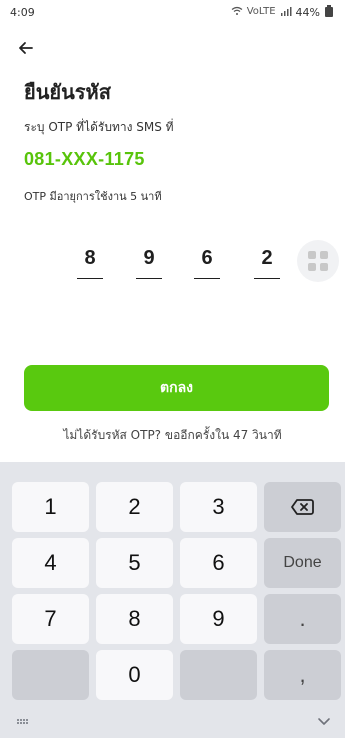 The image size is (345, 738). What do you see at coordinates (90, 261) in the screenshot?
I see `otp-digit-1: 8` at bounding box center [90, 261].